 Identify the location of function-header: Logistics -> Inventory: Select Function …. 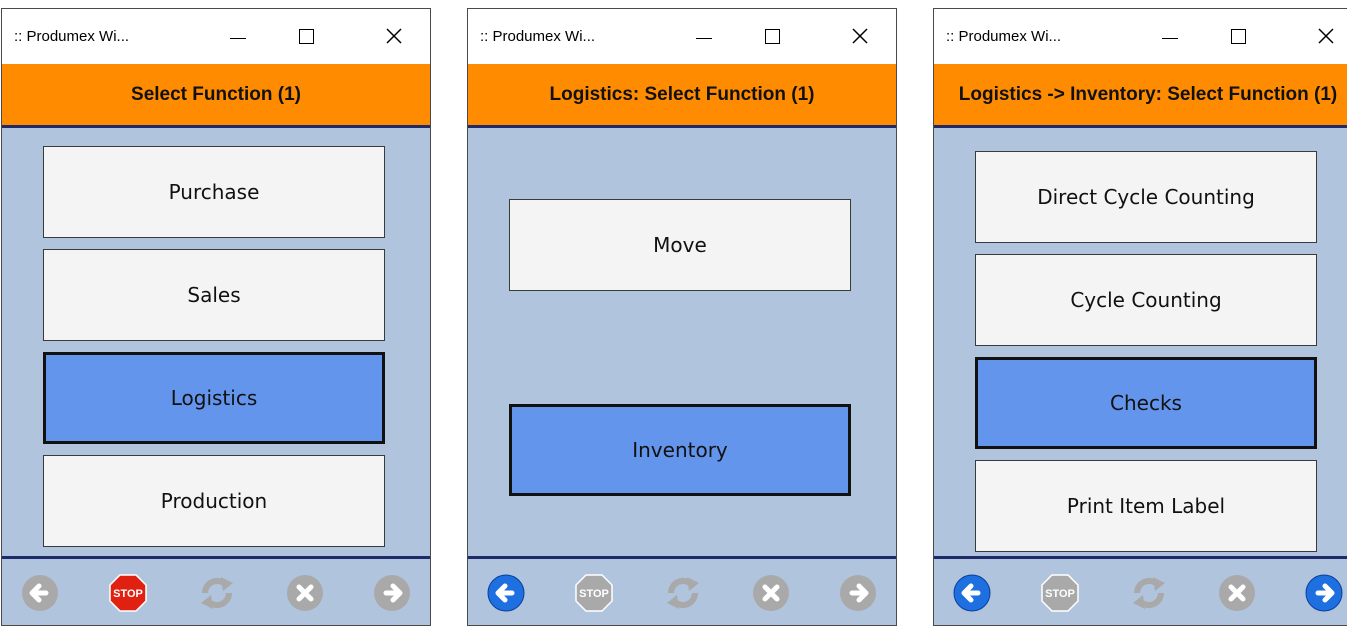
(1140, 96).